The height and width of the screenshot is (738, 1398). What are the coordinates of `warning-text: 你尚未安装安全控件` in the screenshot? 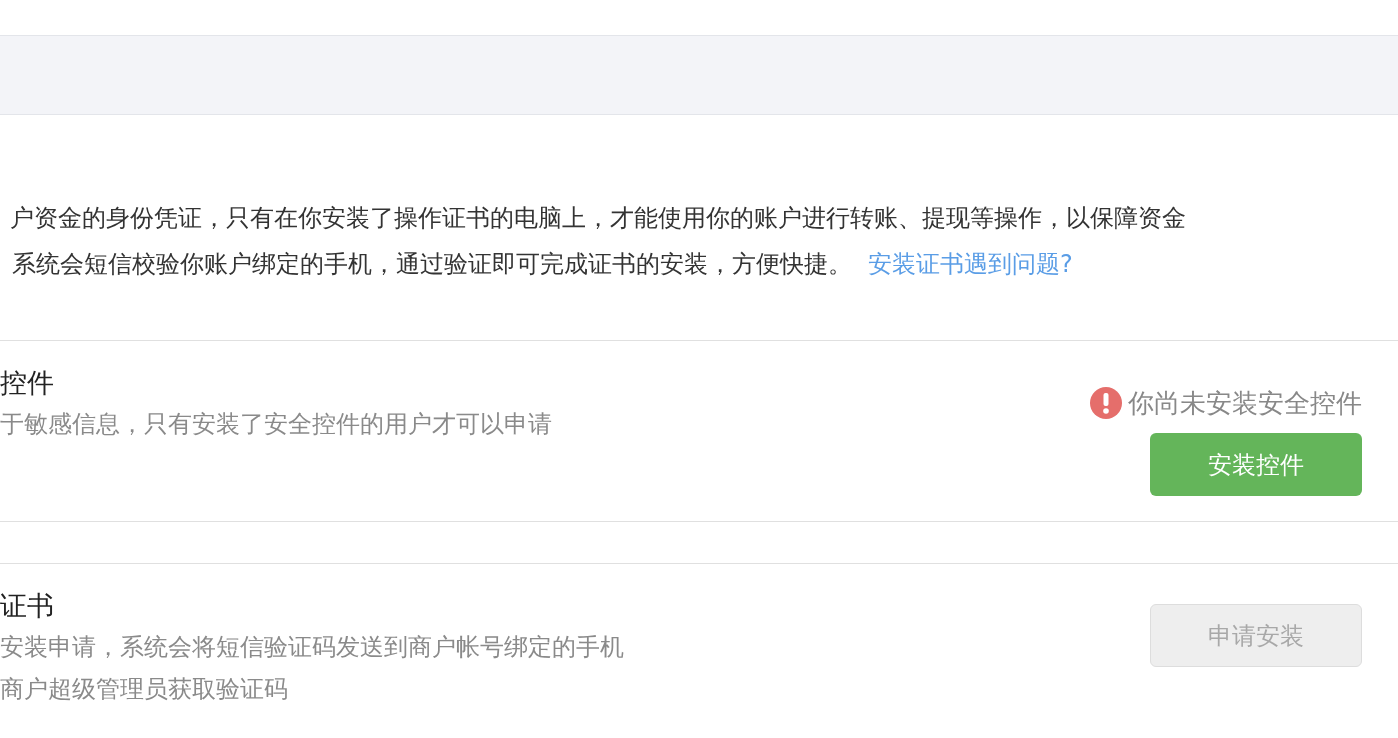 It's located at (1245, 403).